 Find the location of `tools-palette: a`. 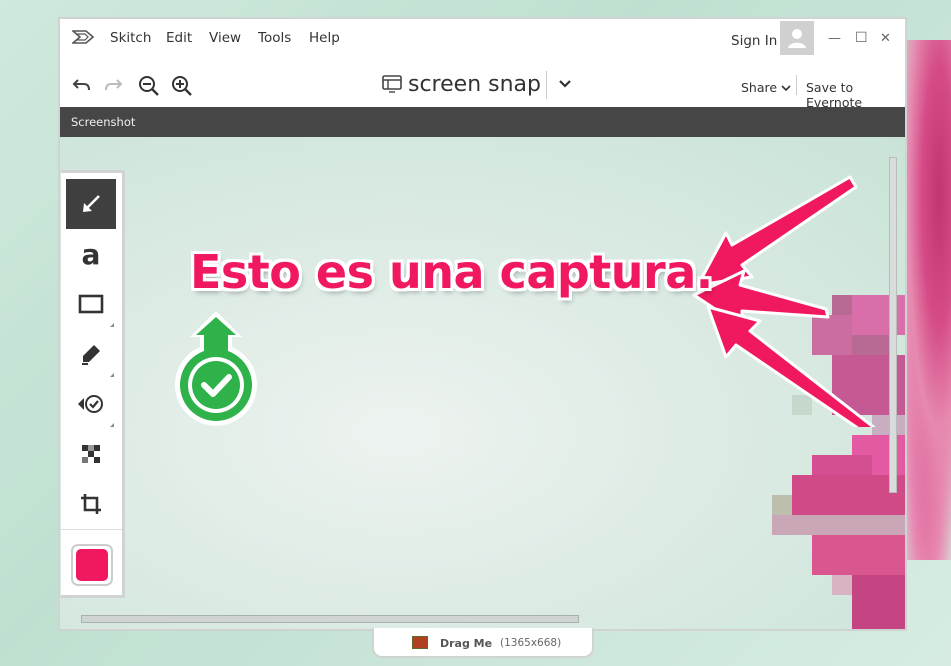

tools-palette: a is located at coordinates (93, 384).